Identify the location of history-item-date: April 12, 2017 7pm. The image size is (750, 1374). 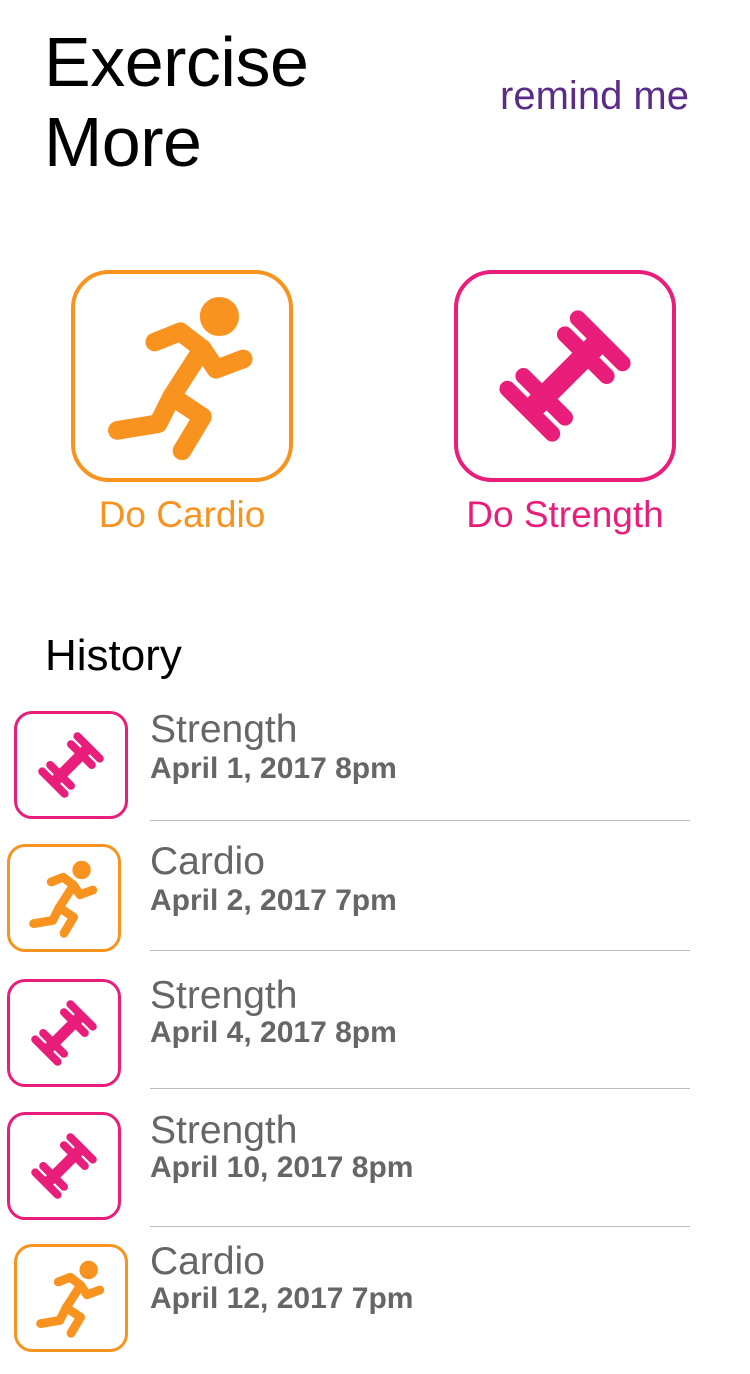
(282, 1298).